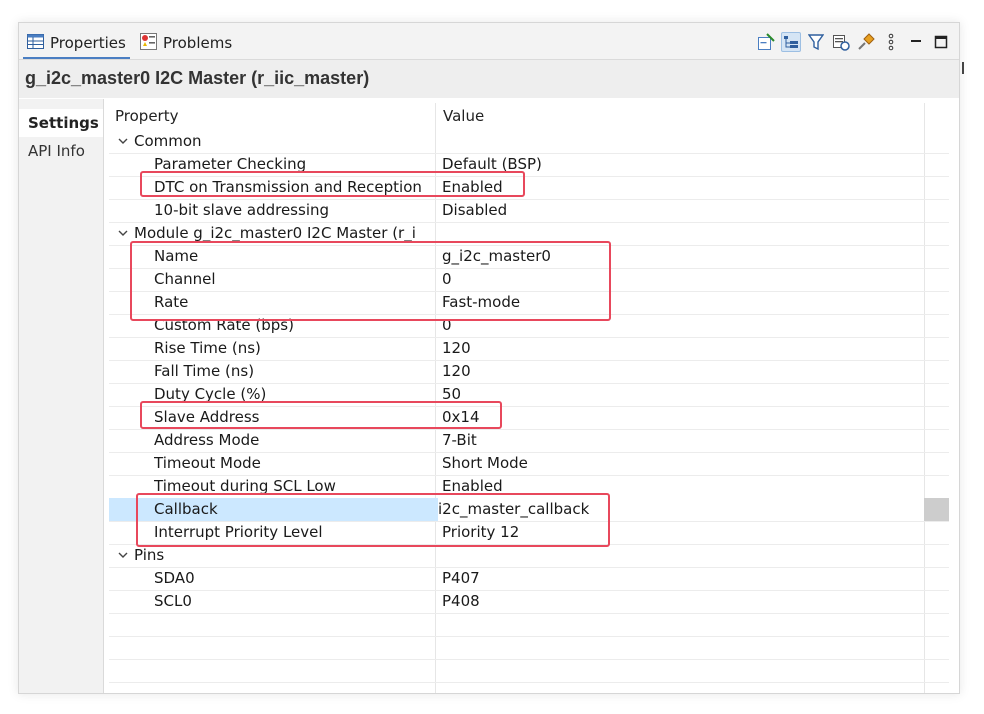  I want to click on property-name: SCL0, so click(173, 601).